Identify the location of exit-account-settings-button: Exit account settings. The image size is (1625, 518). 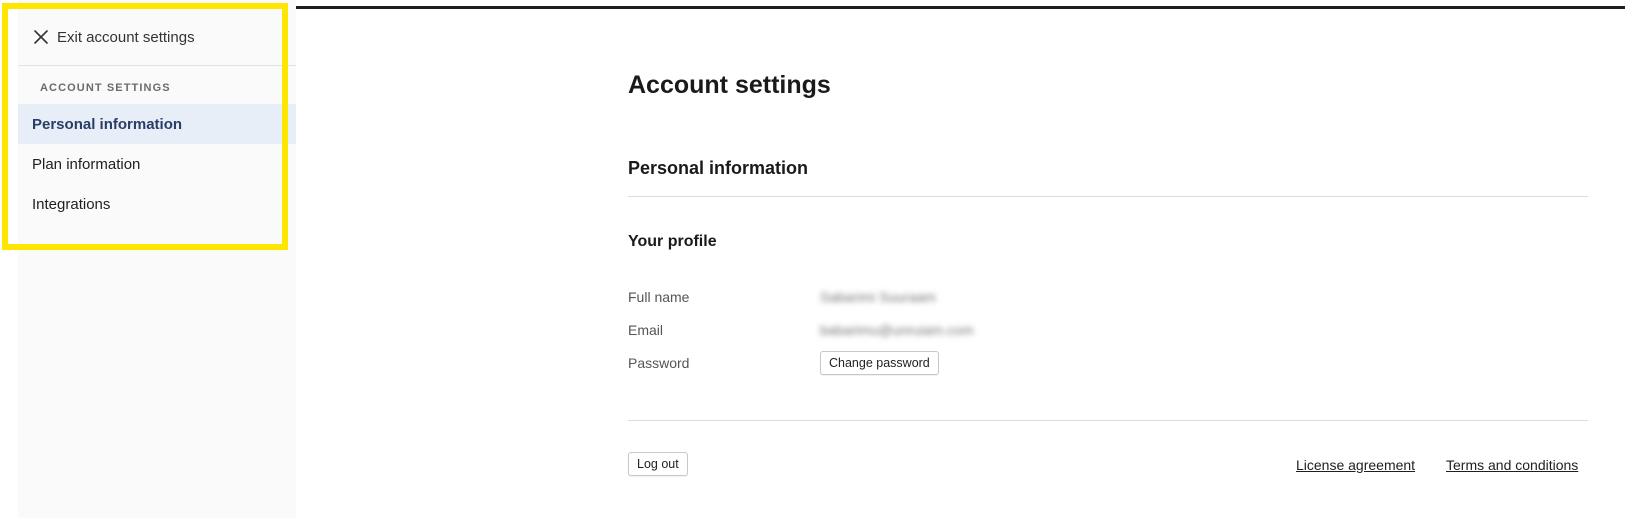
(157, 37).